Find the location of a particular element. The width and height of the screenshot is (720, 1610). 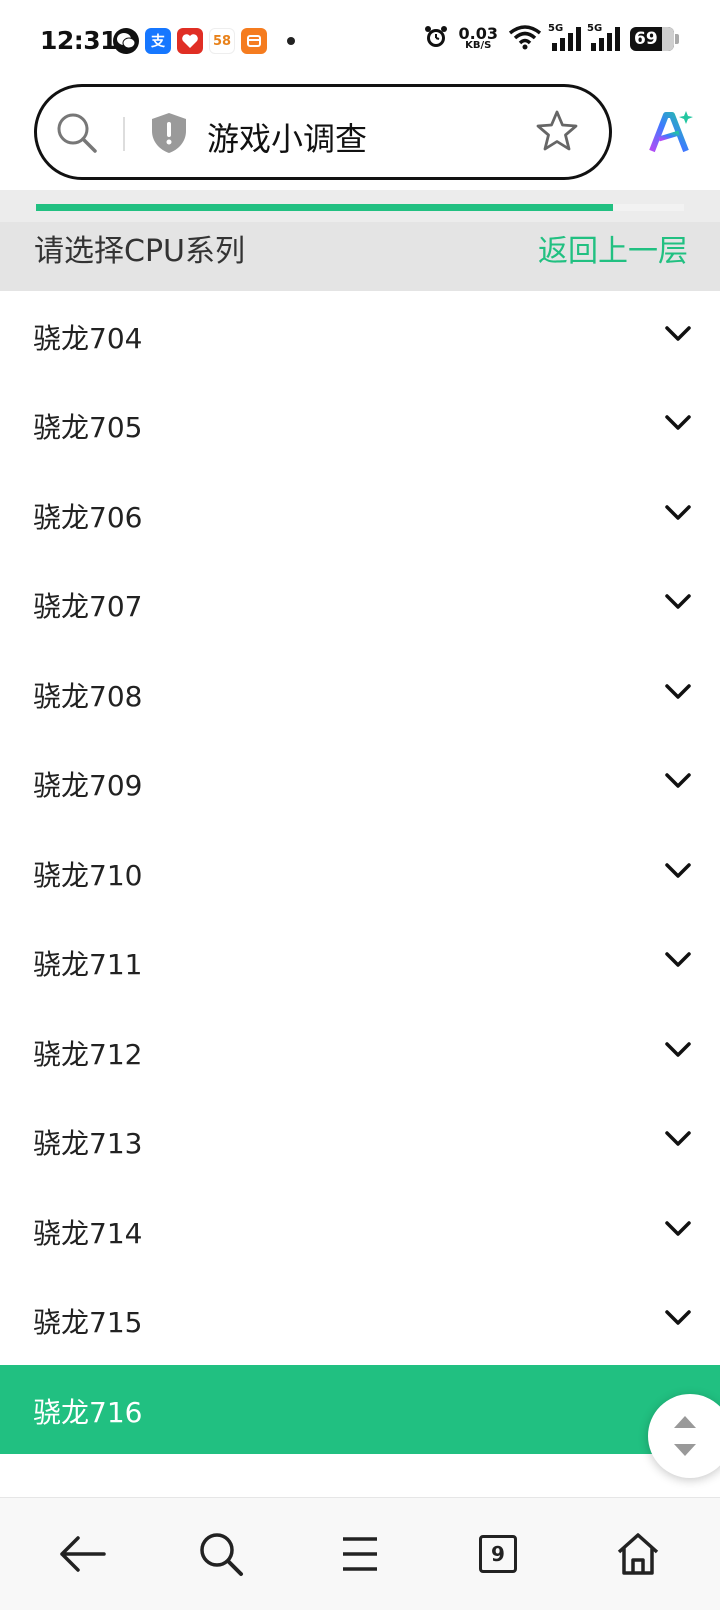

list-item: 骁龙705 is located at coordinates (360, 425).